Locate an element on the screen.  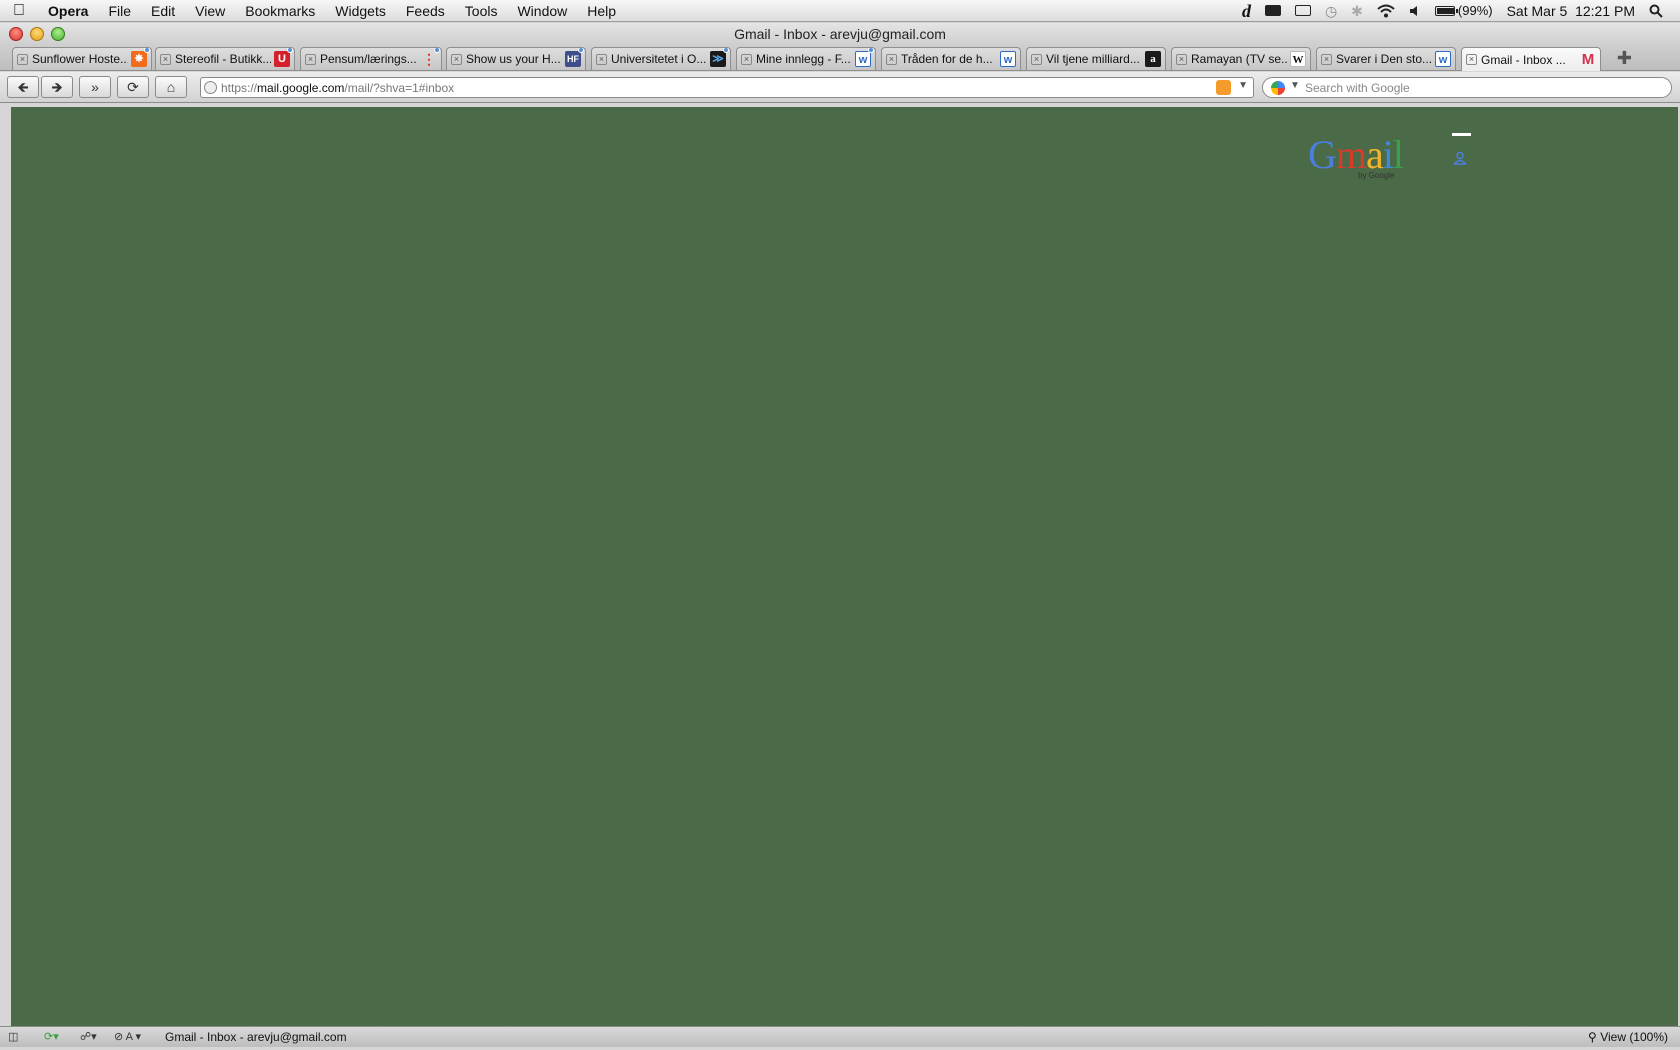
rss-feed-icon is located at coordinates (1223, 87).